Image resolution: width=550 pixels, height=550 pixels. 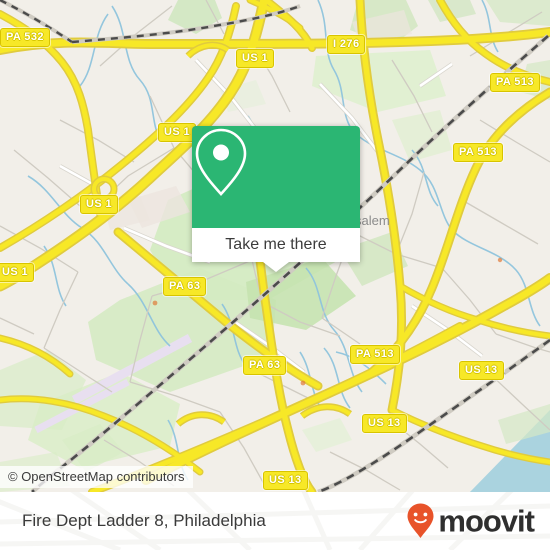 What do you see at coordinates (25, 37) in the screenshot?
I see `road-shield: PA 532` at bounding box center [25, 37].